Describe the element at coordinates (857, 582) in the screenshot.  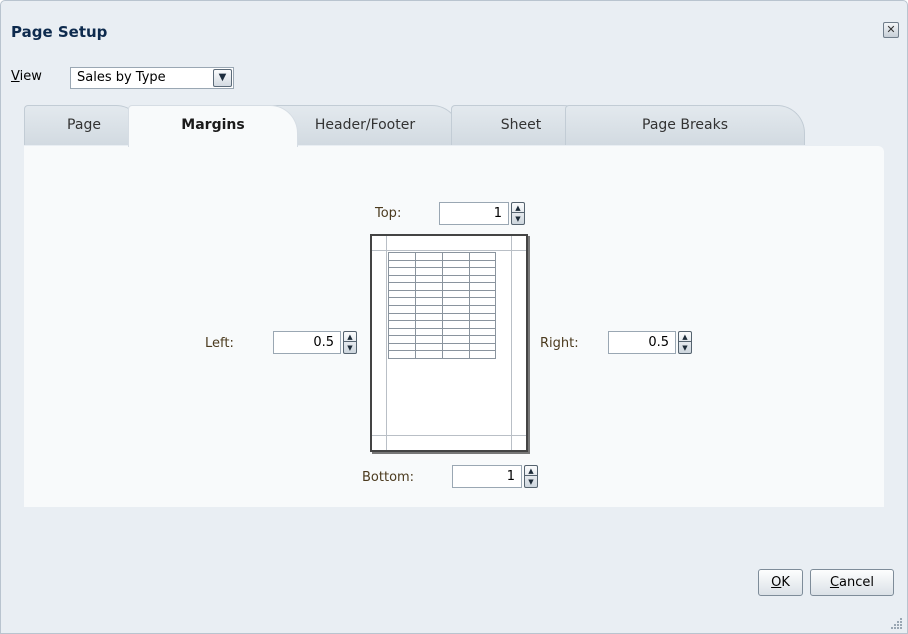
I see `cancel-label-rest: ancel` at that location.